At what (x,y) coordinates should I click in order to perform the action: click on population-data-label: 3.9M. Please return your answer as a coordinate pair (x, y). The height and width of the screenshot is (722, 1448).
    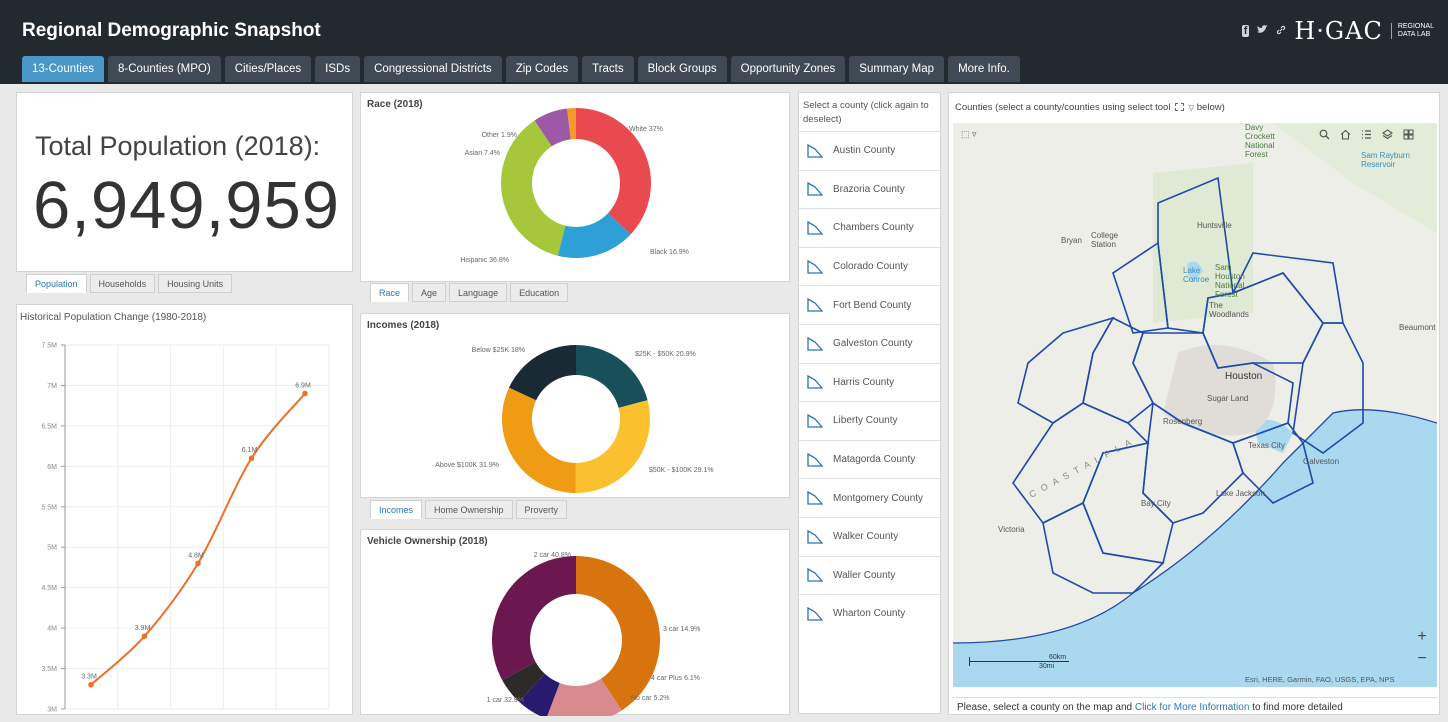
    Looking at the image, I should click on (143, 628).